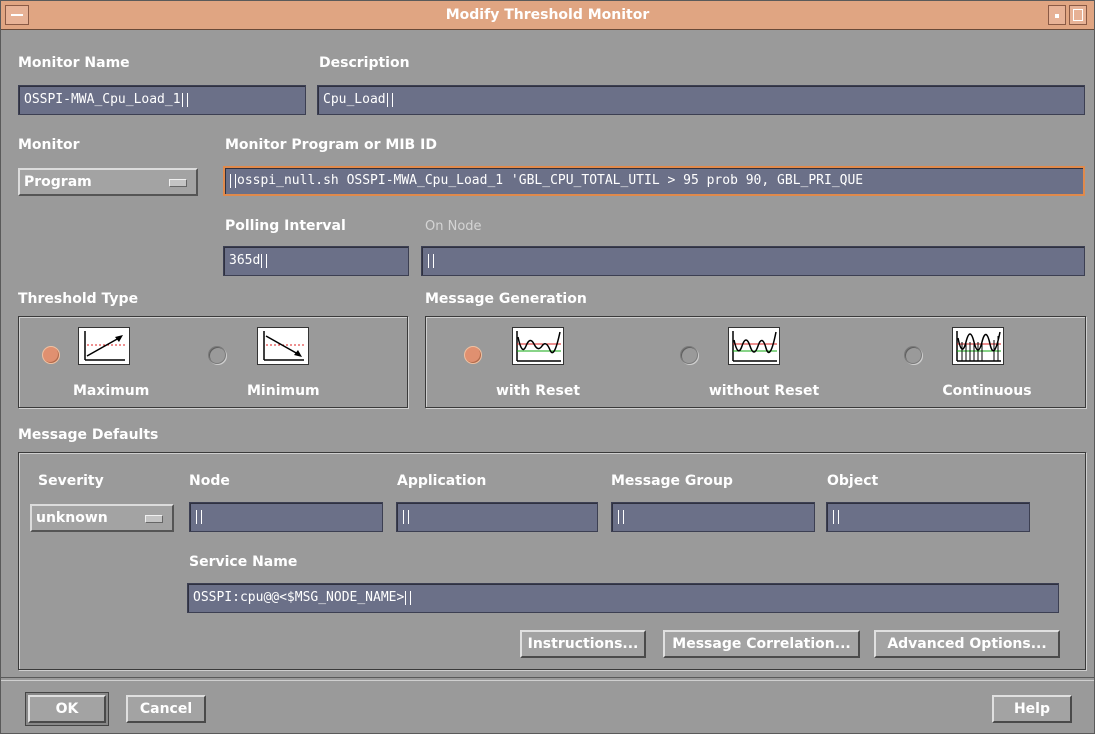 The height and width of the screenshot is (734, 1095). What do you see at coordinates (72, 518) in the screenshot?
I see `severity-value: unknown` at bounding box center [72, 518].